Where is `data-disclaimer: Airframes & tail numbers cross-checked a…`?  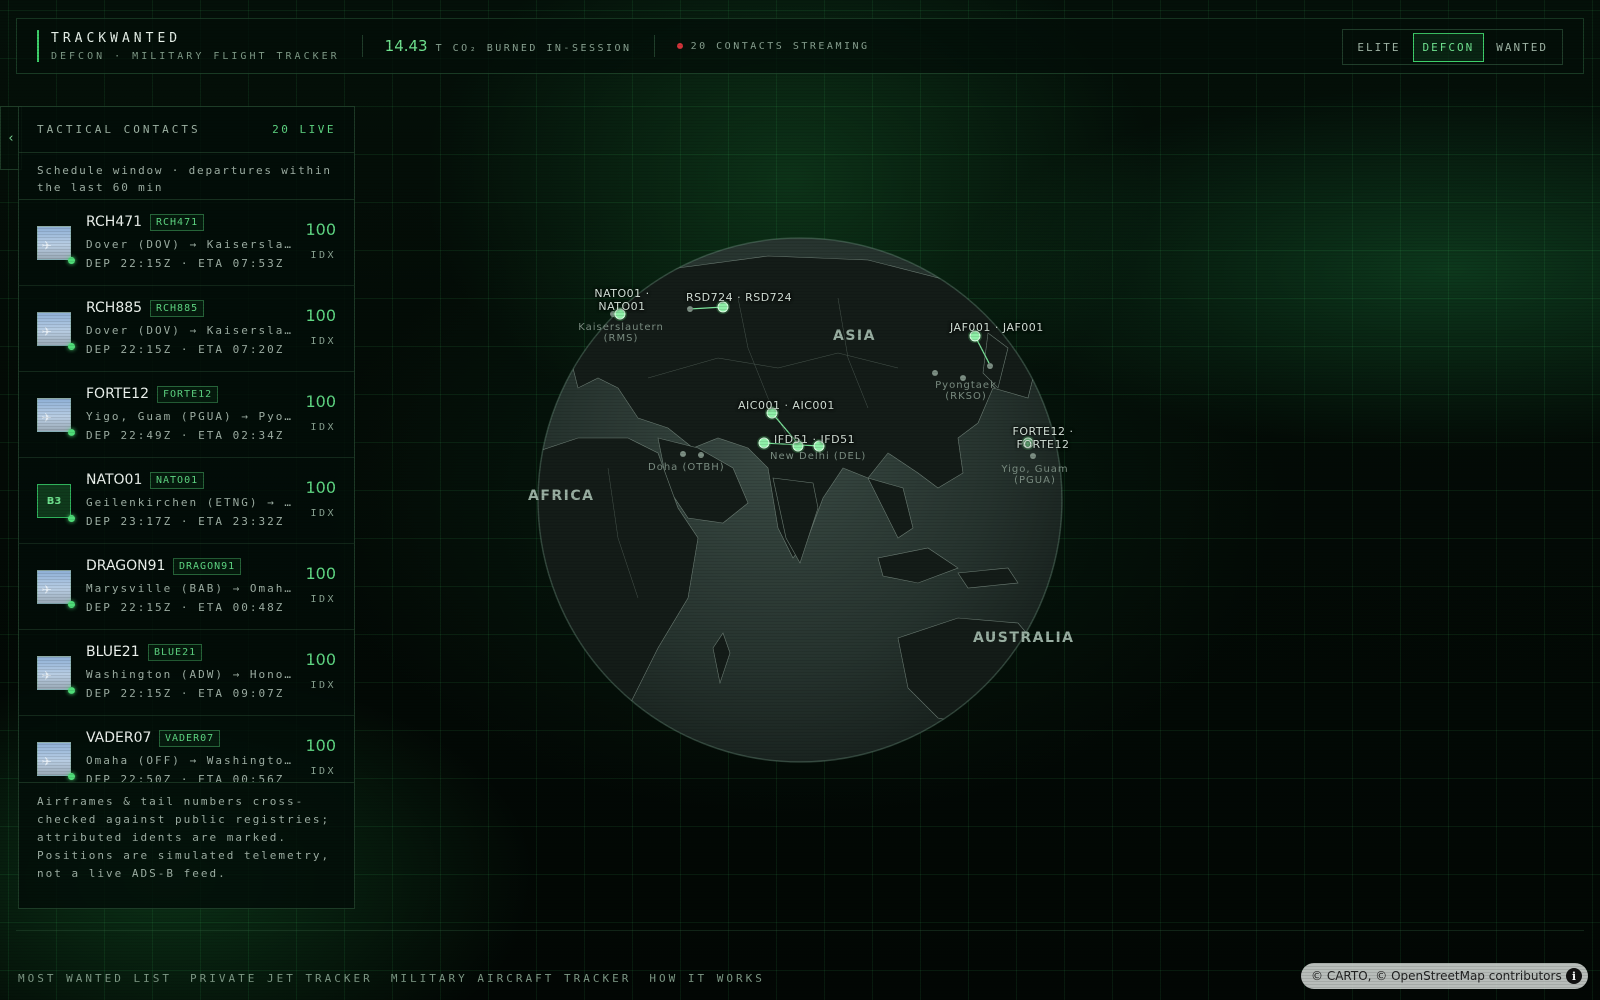
data-disclaimer: Airframes & tail numbers cross-checked a… is located at coordinates (186, 837).